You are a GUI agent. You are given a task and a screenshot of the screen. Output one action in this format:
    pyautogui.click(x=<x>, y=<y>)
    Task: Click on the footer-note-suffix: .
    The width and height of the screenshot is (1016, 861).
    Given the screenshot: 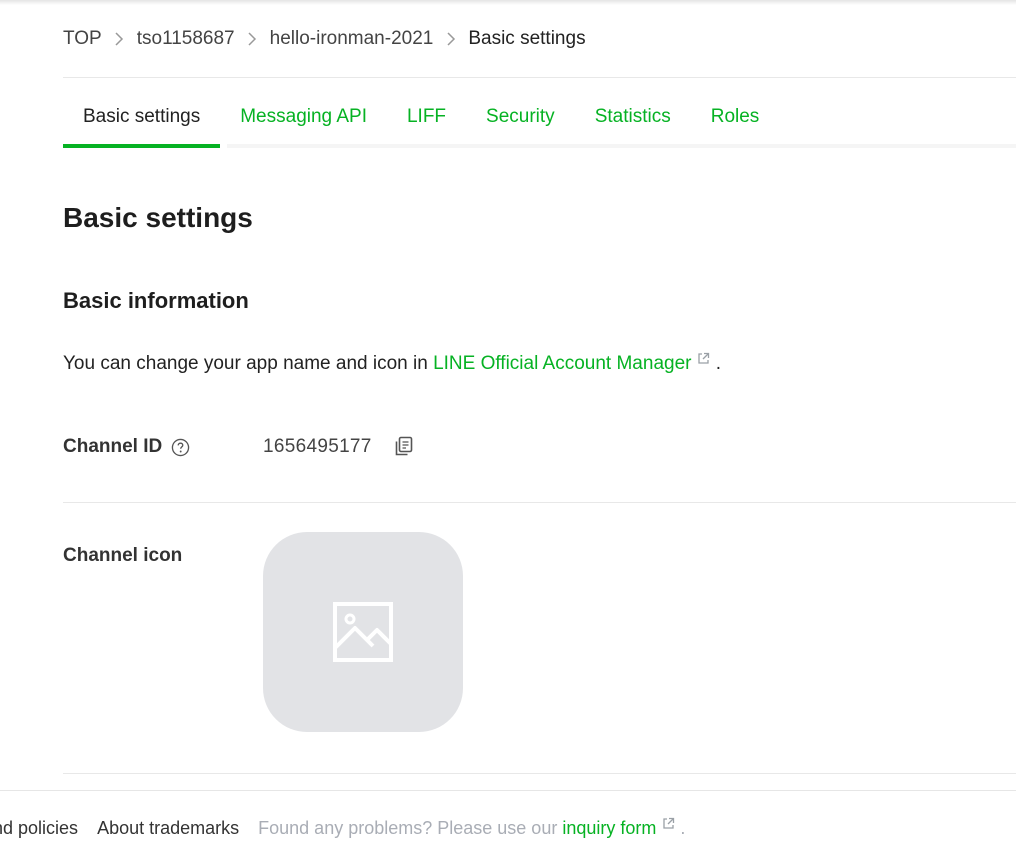 What is the action you would take?
    pyautogui.click(x=680, y=828)
    